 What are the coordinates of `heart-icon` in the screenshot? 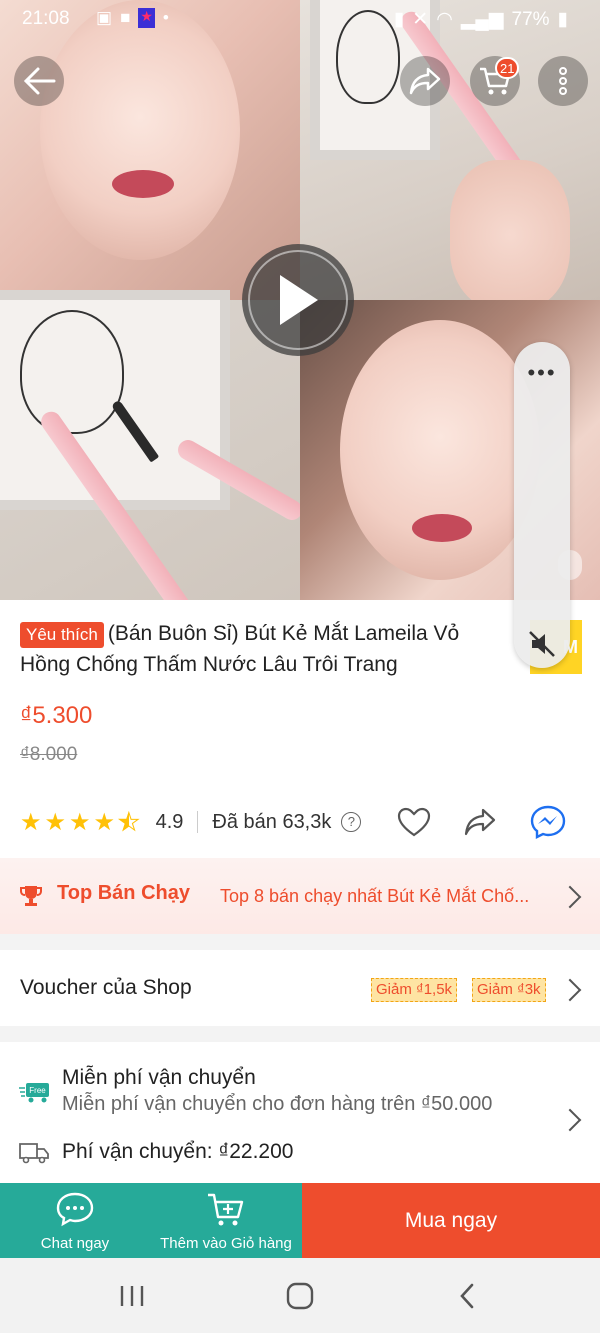 It's located at (414, 822).